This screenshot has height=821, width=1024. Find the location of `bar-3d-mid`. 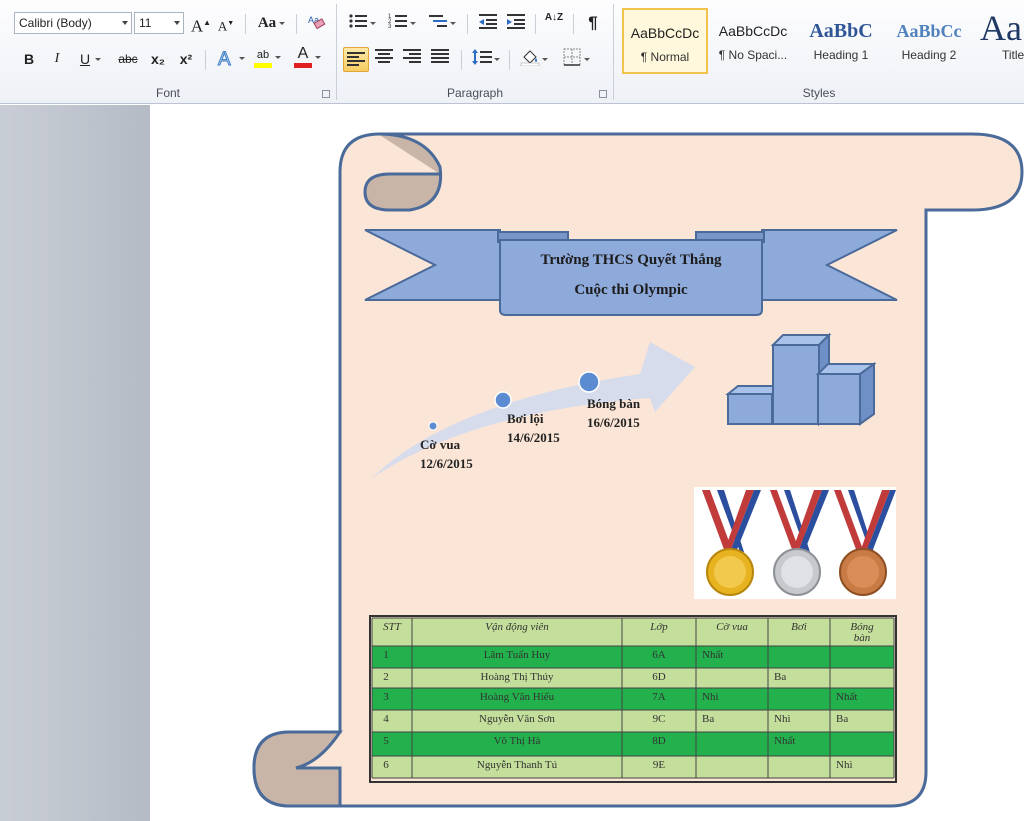

bar-3d-mid is located at coordinates (839, 399).